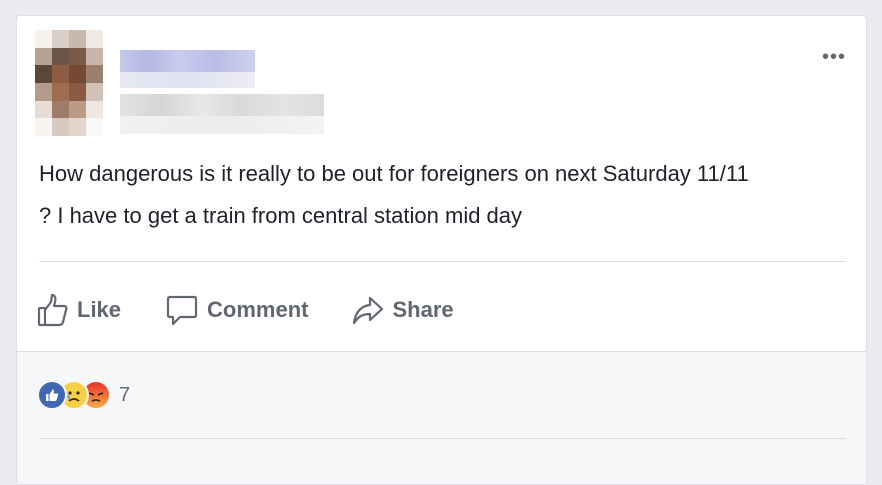 The height and width of the screenshot is (485, 882). I want to click on post-meta-redacted, so click(222, 105).